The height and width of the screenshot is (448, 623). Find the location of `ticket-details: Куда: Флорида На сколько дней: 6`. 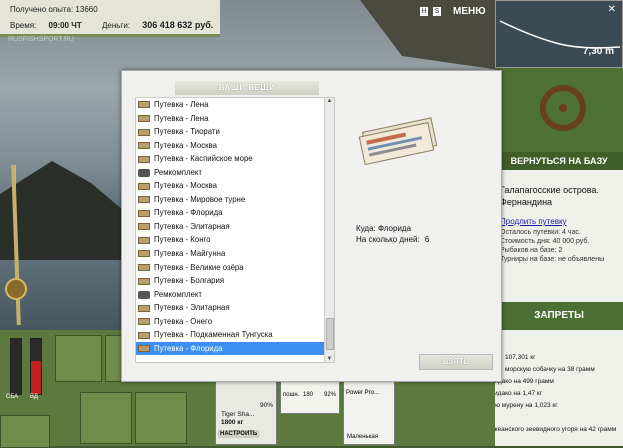

ticket-details: Куда: Флорида На сколько дней: 6 is located at coordinates (392, 234).